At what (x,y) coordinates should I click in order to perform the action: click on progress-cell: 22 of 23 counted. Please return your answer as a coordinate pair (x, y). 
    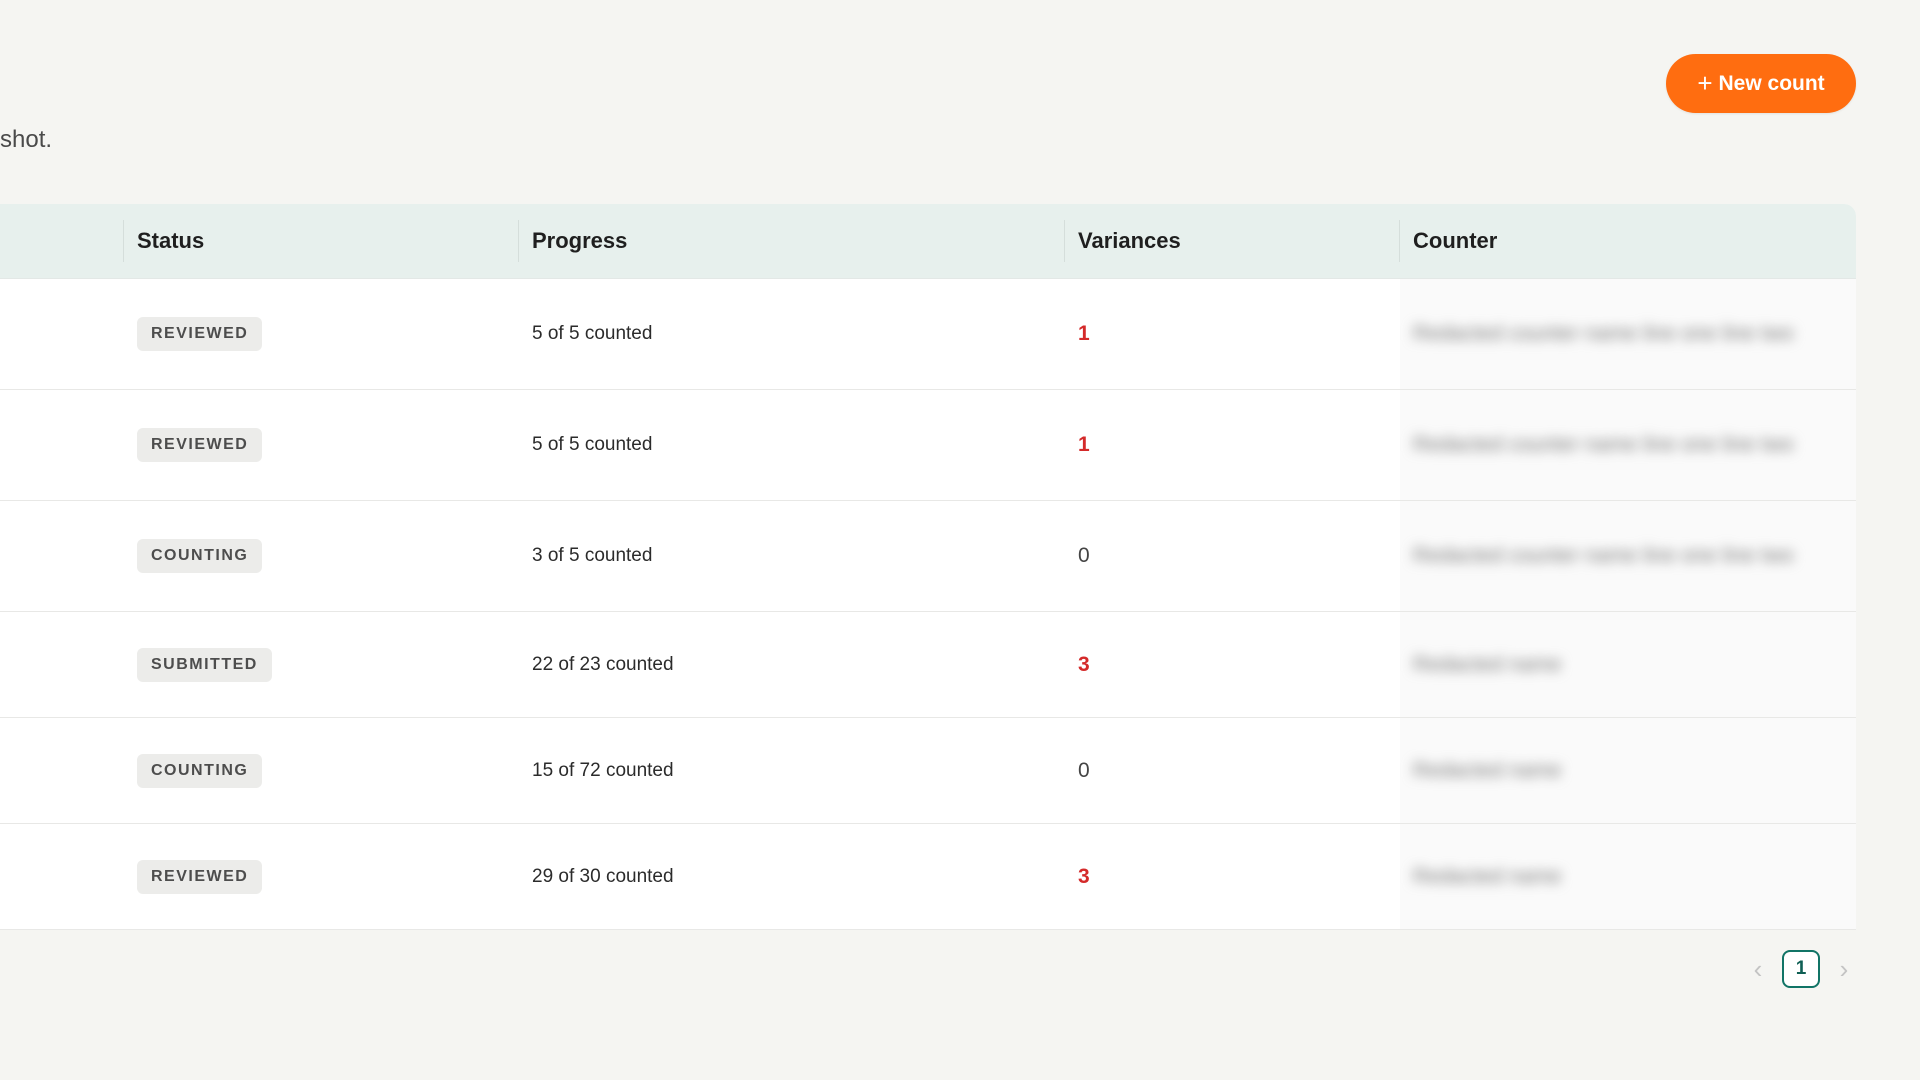
    Looking at the image, I should click on (603, 664).